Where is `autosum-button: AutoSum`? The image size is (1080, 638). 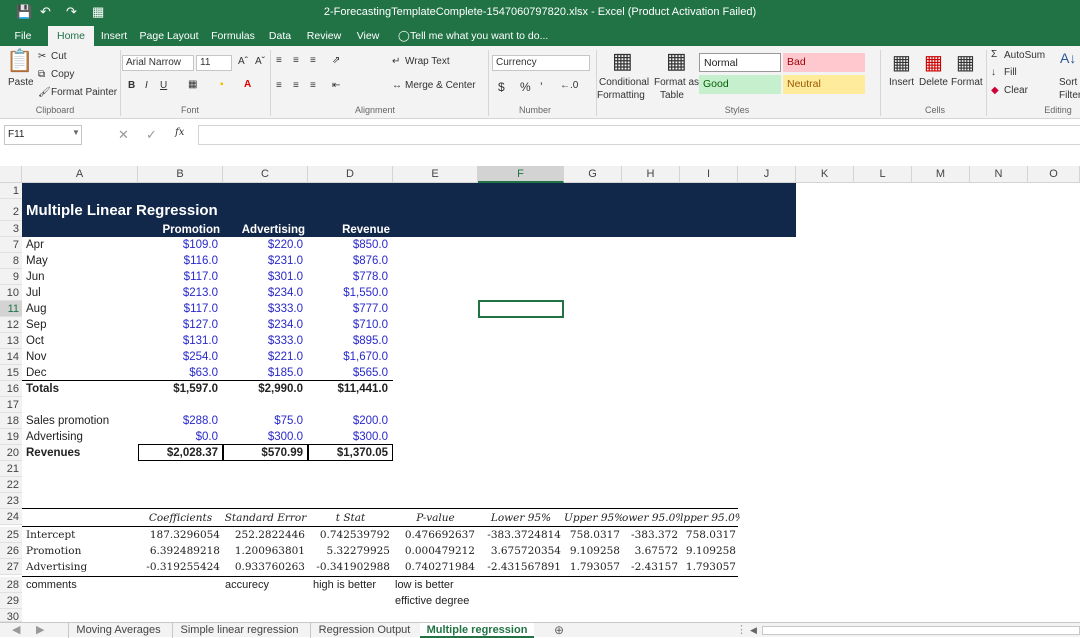 autosum-button: AutoSum is located at coordinates (1024, 55).